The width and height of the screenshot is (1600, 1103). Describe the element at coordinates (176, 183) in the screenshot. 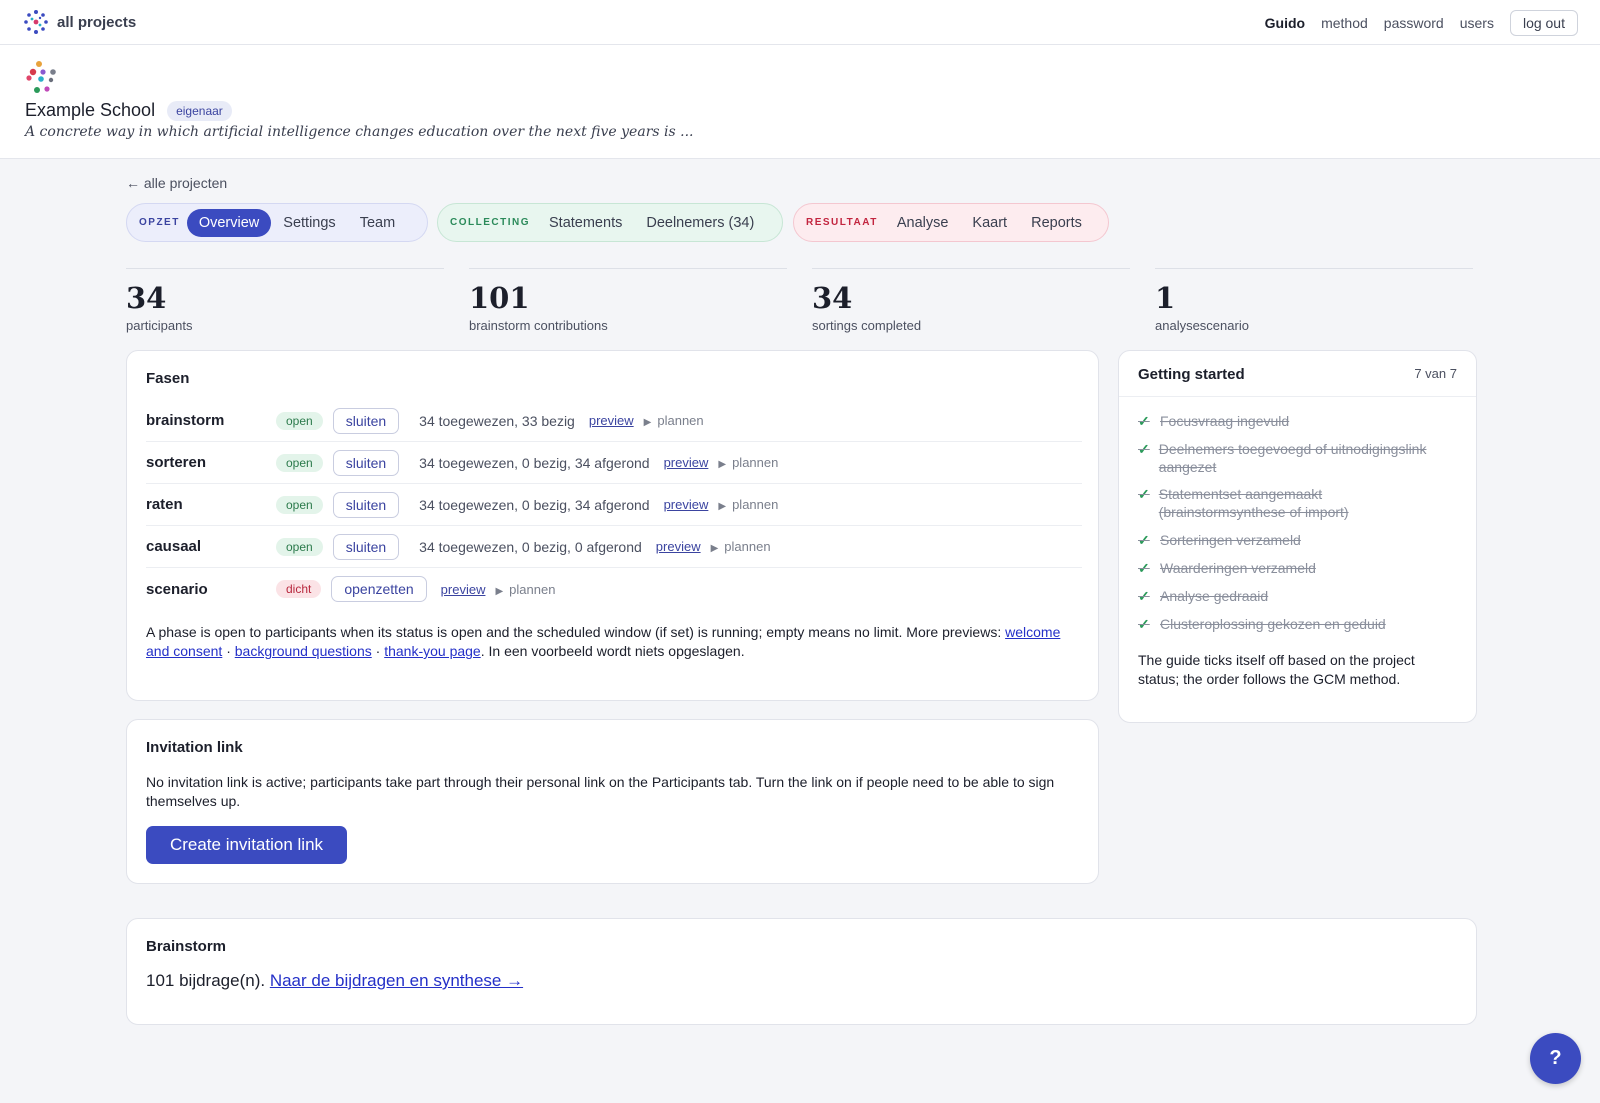

I see `back-to-projects-link: ← alle projecten` at that location.